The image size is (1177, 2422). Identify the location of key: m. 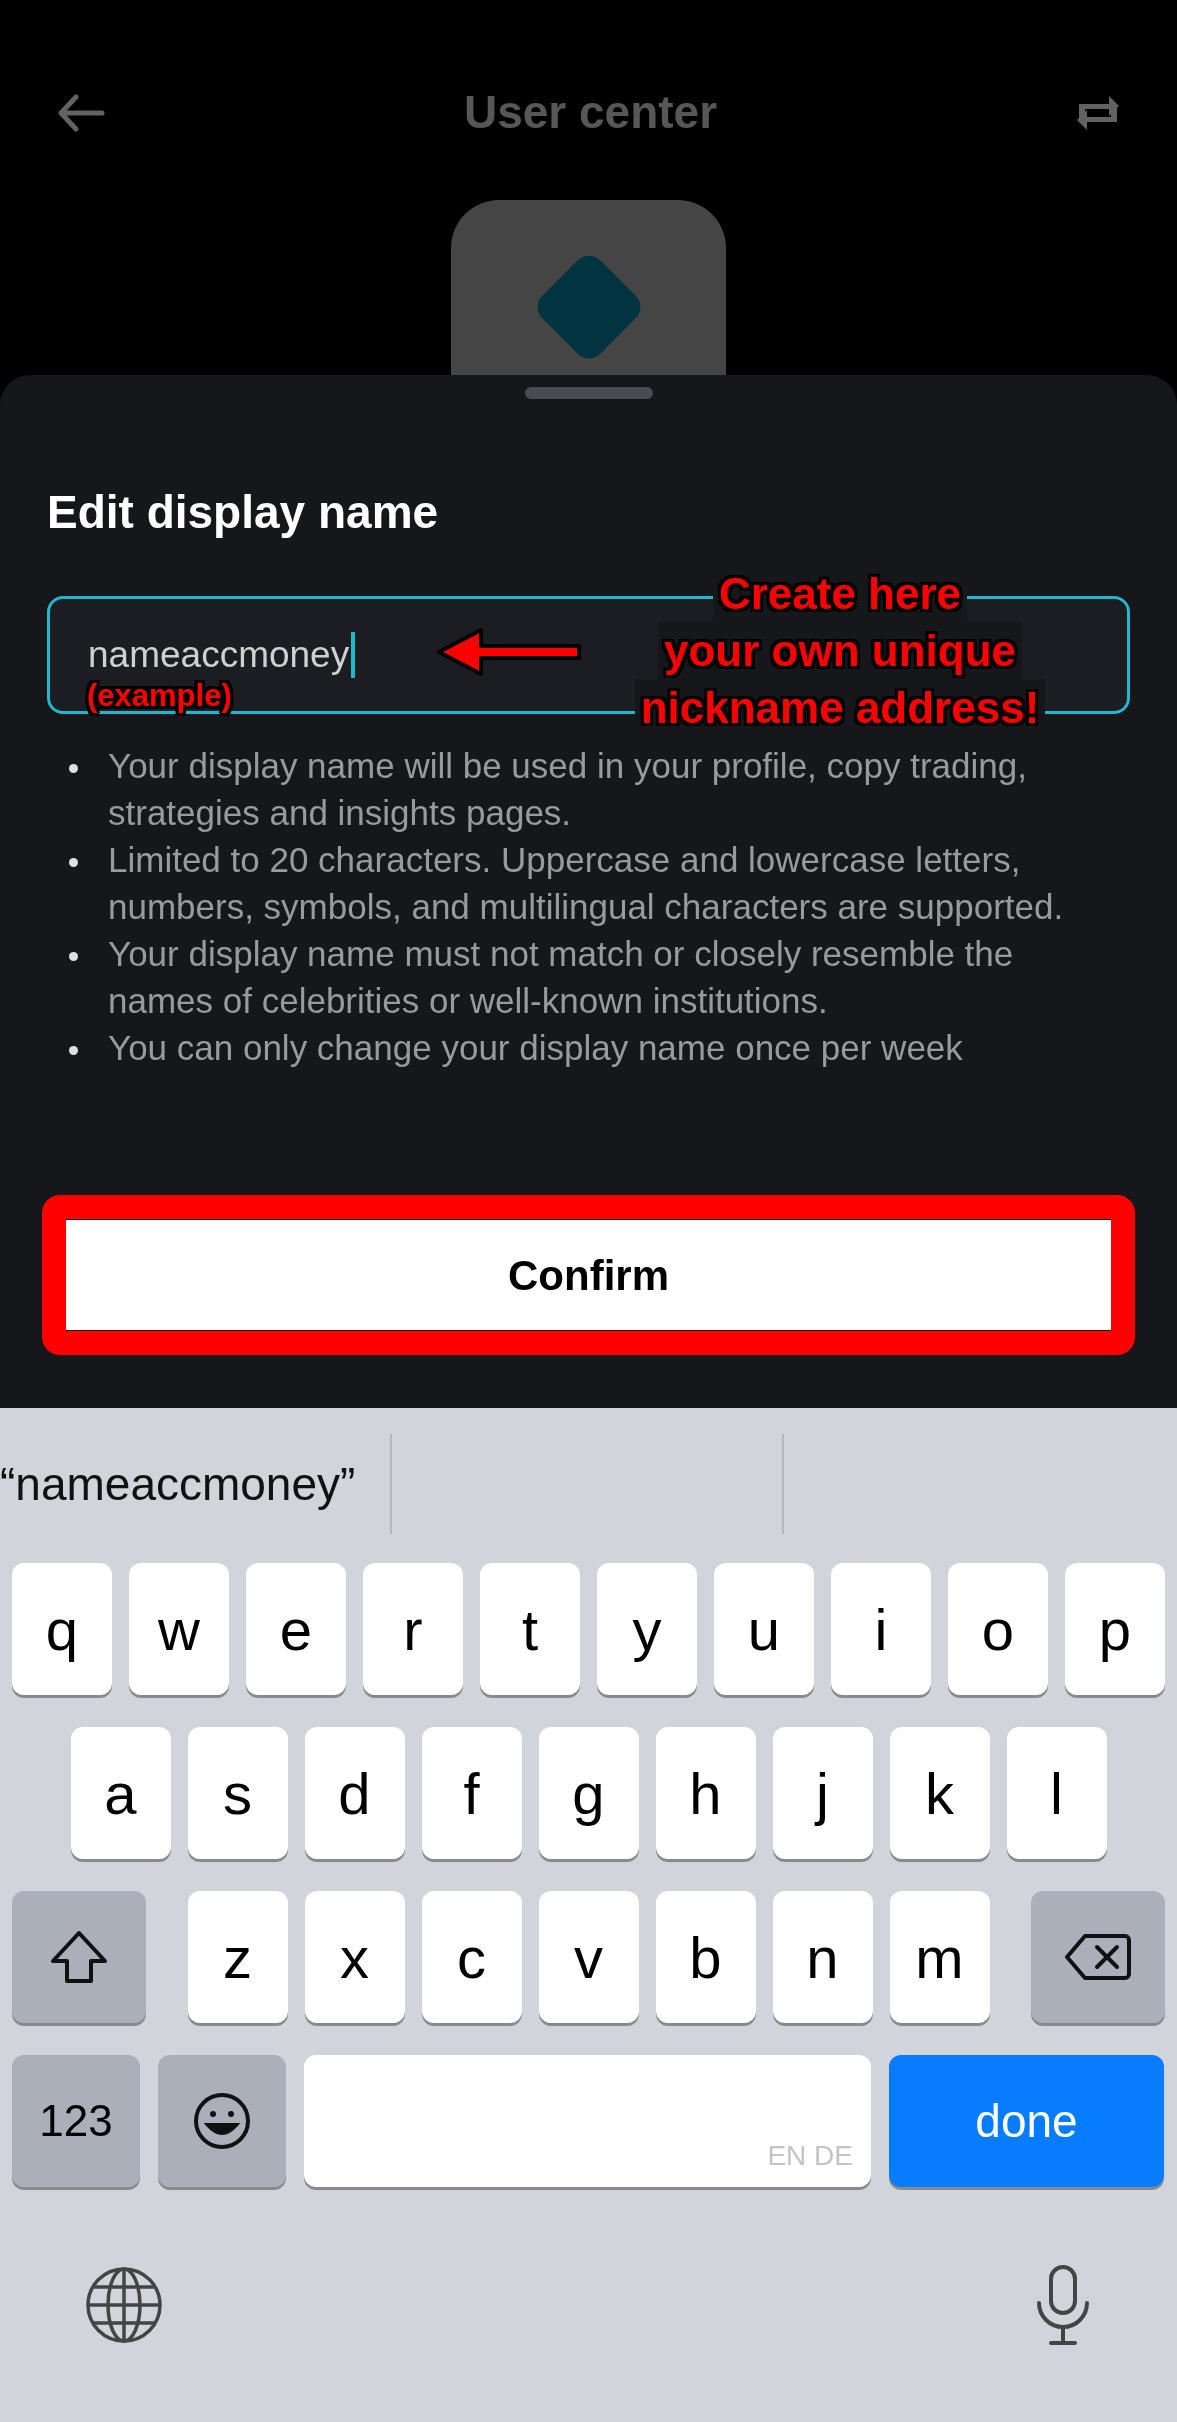
(939, 1957).